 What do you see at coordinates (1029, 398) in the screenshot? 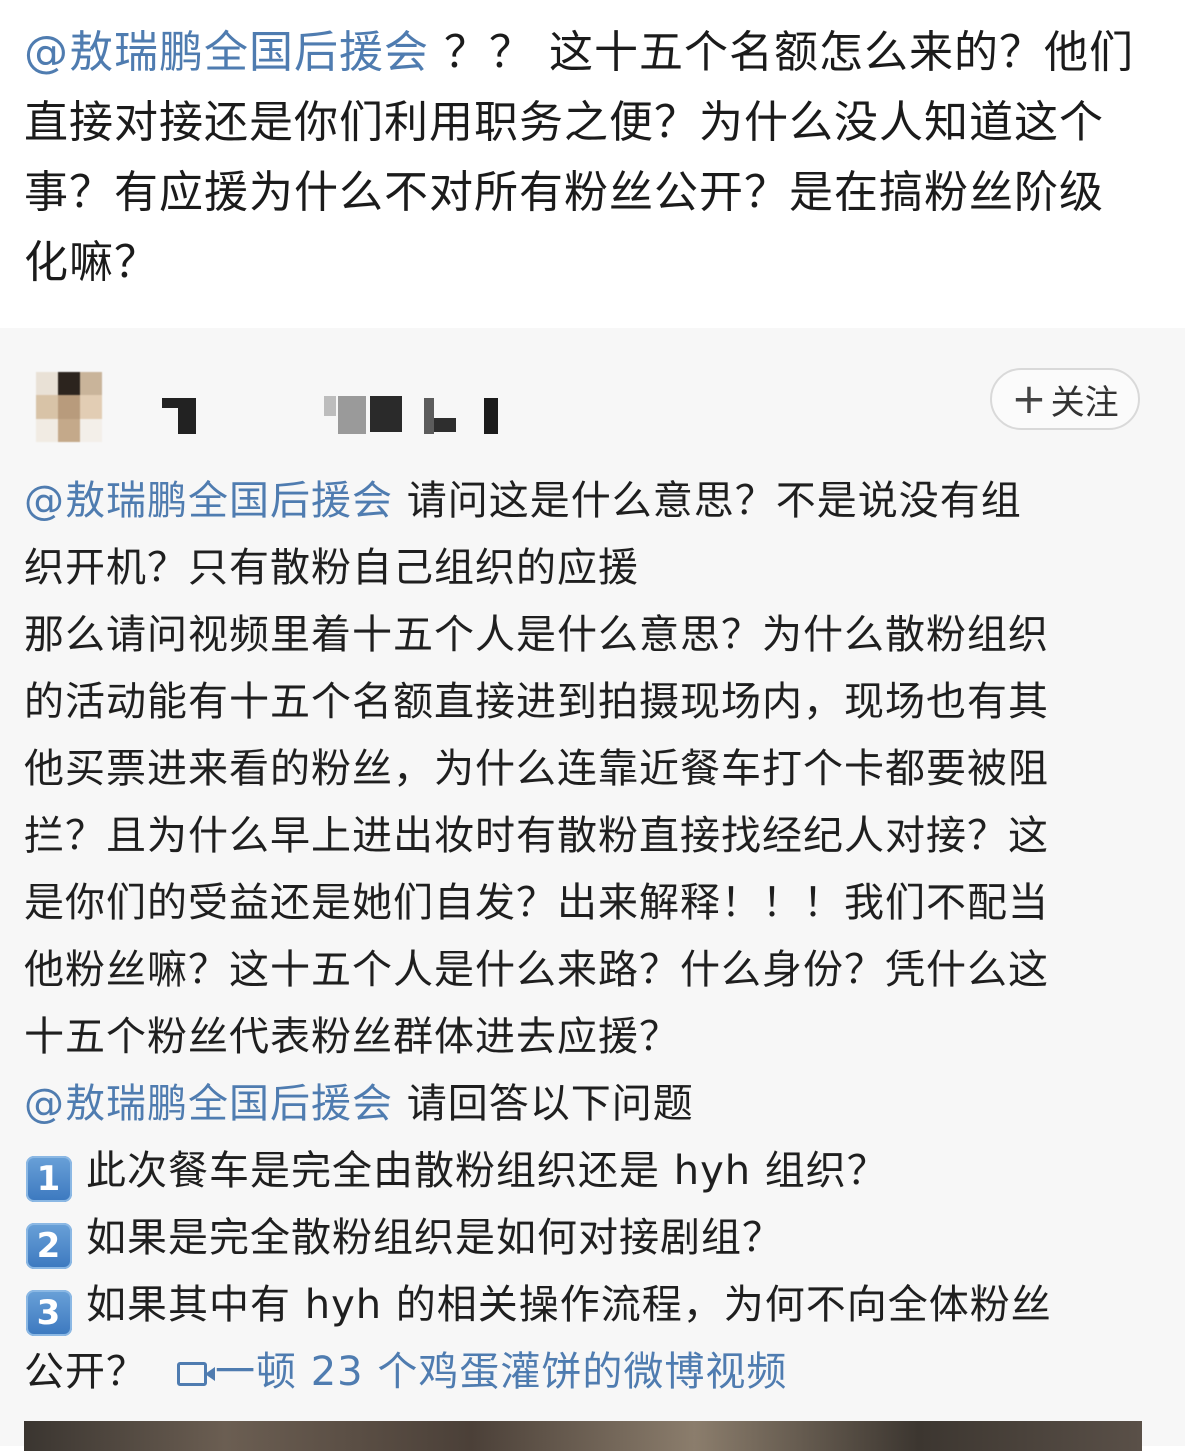
I see `plus-icon: +` at bounding box center [1029, 398].